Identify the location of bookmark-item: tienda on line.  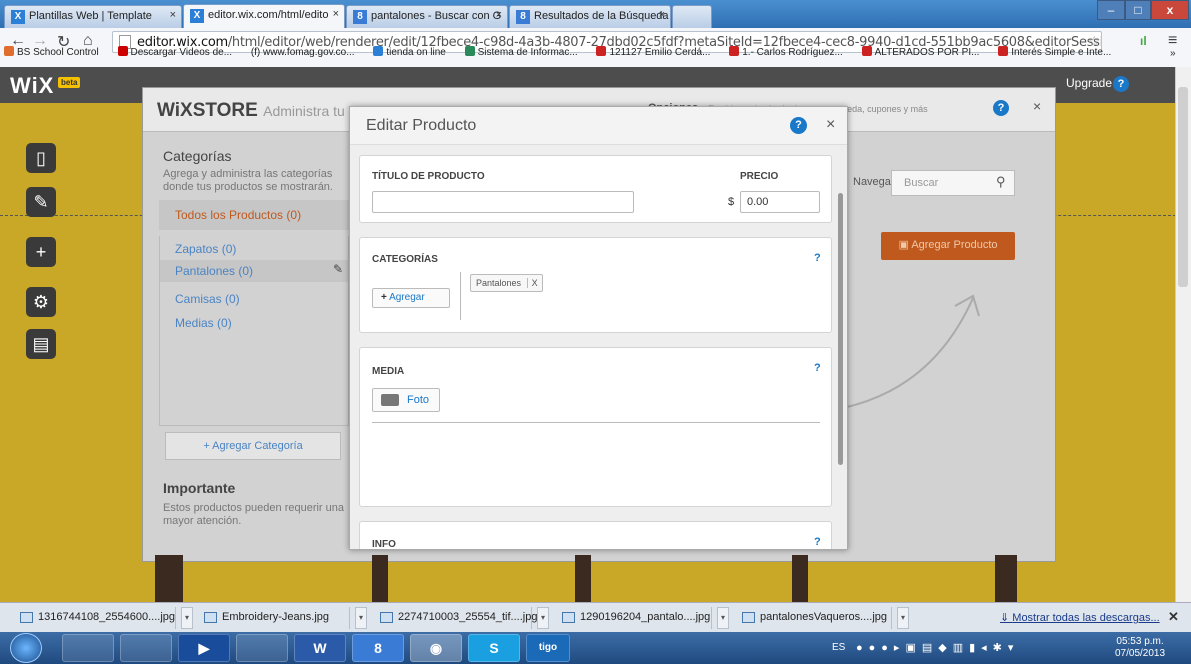
(407, 52).